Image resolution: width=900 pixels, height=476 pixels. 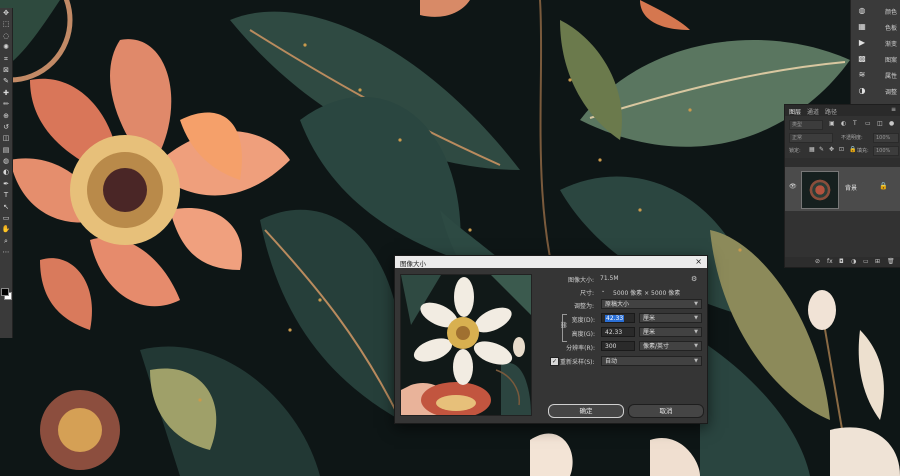 I want to click on quick-select-icon: ✺, so click(x=6, y=47).